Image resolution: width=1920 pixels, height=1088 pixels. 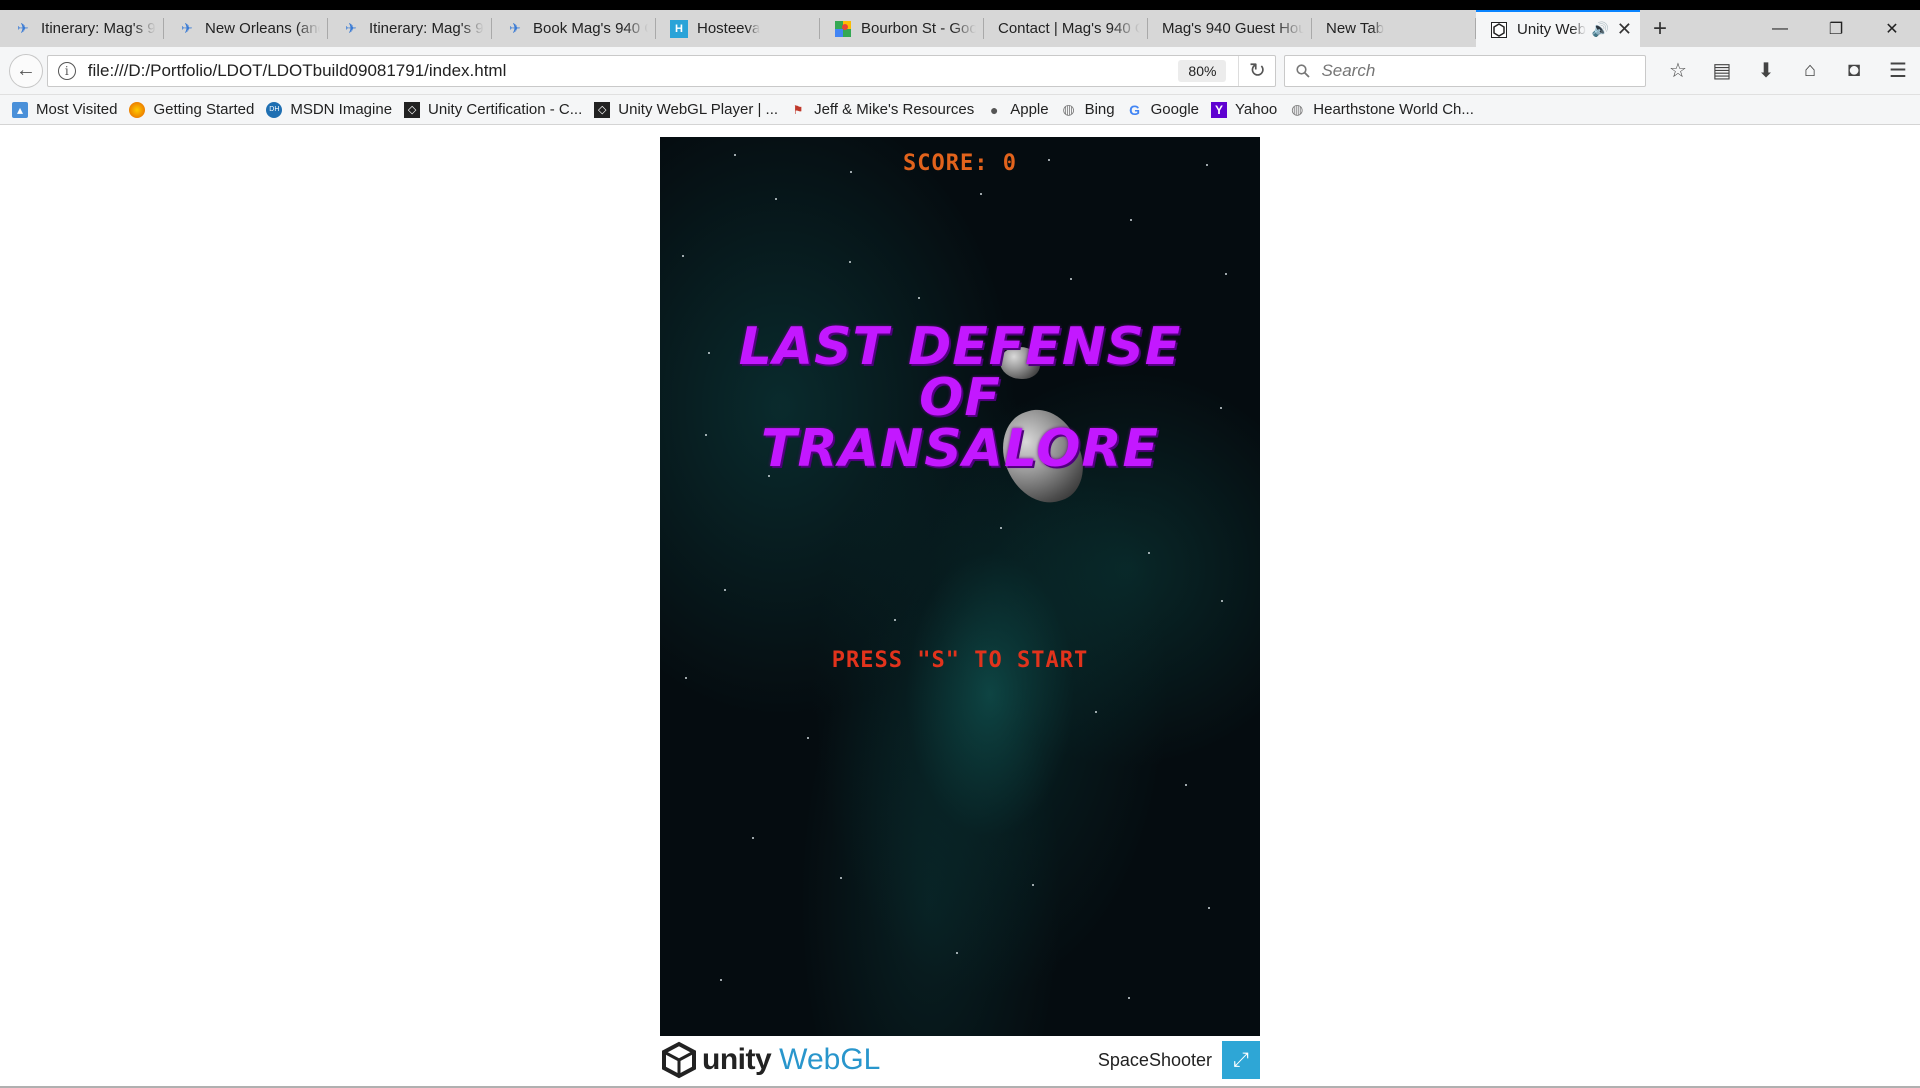 I want to click on new-tab-button: +, so click(x=1660, y=28).